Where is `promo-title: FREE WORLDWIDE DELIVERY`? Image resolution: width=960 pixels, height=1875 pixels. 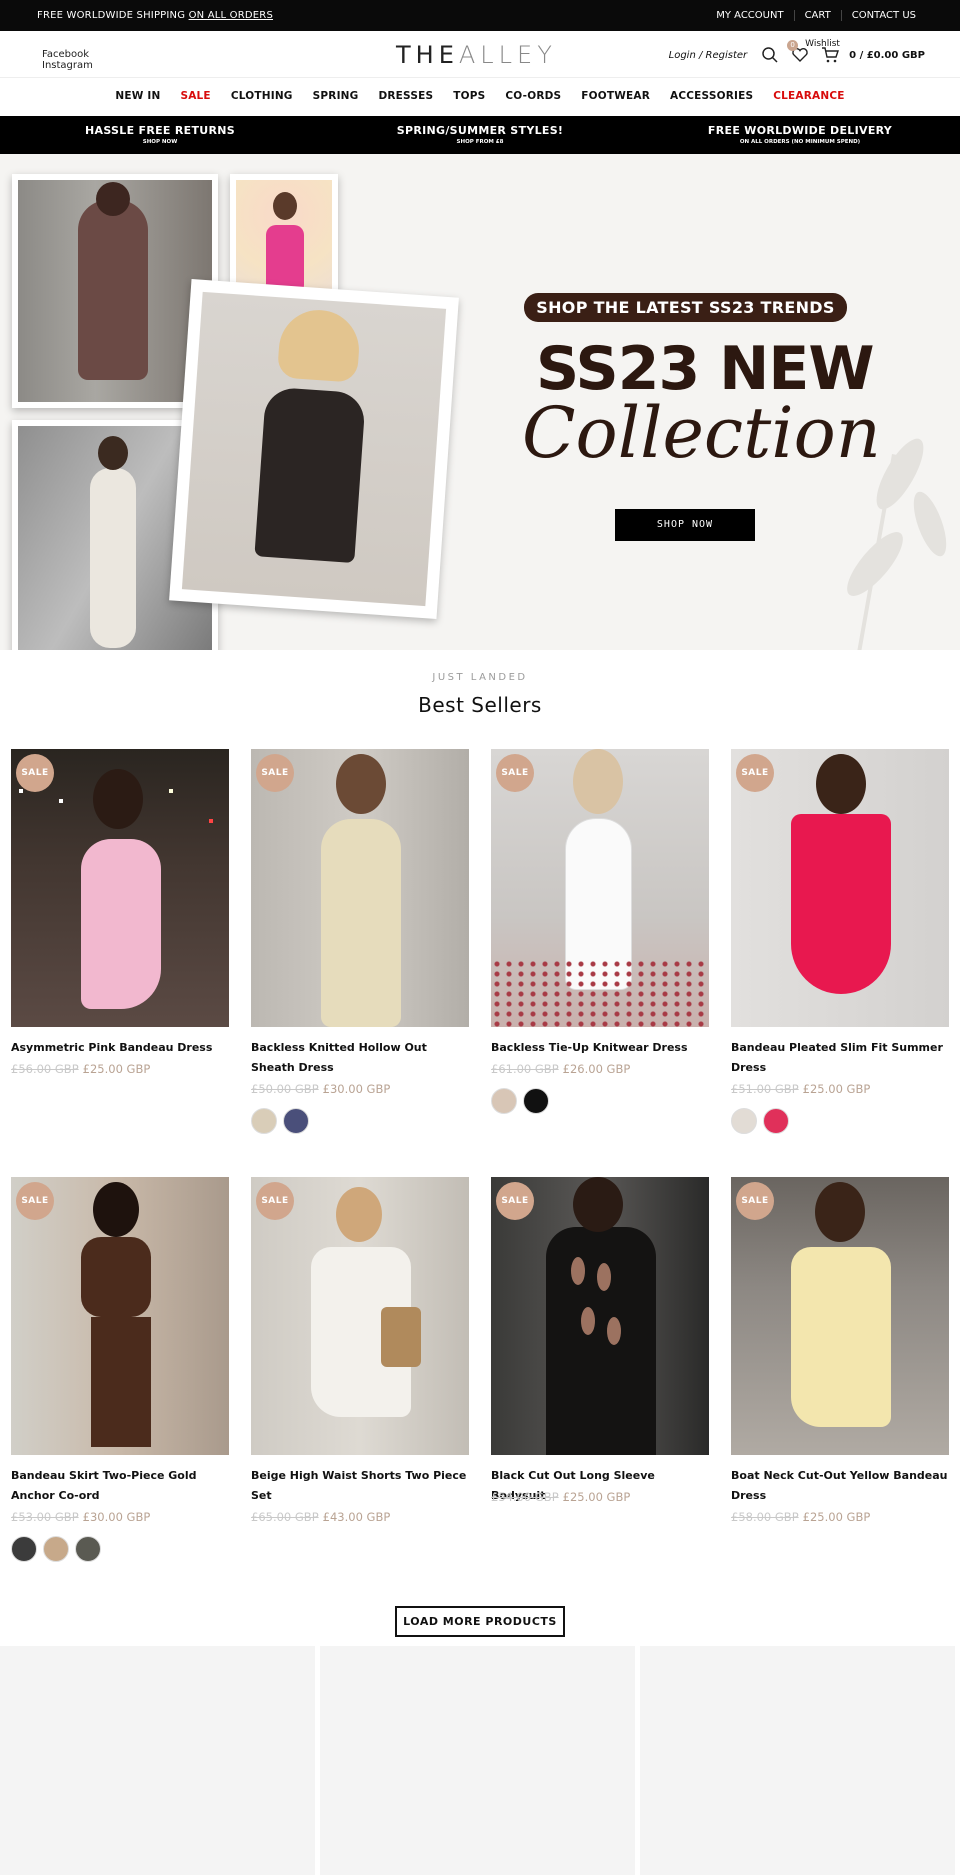
promo-title: FREE WORLDWIDE DELIVERY is located at coordinates (800, 130).